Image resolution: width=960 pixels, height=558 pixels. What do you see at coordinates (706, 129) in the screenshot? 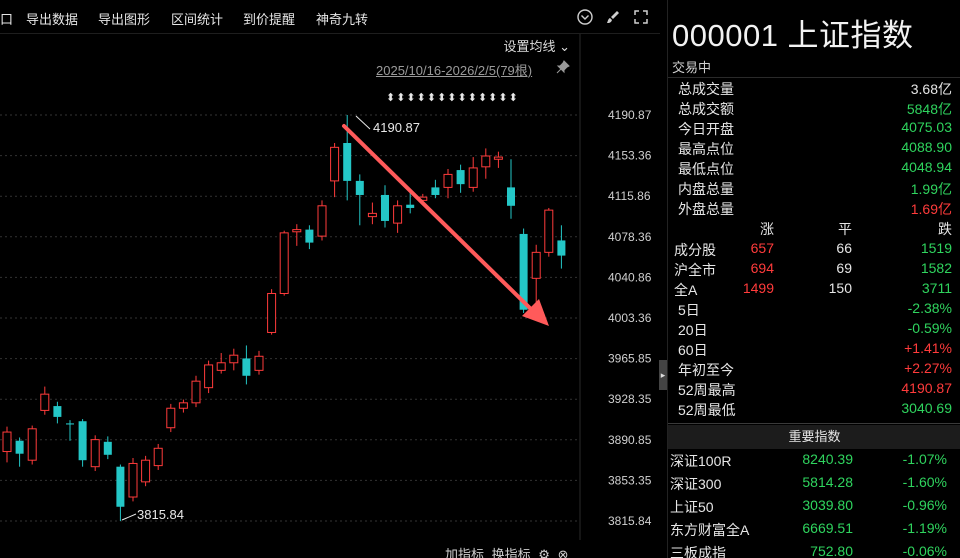
I see `stat-label: 今日开盘` at bounding box center [706, 129].